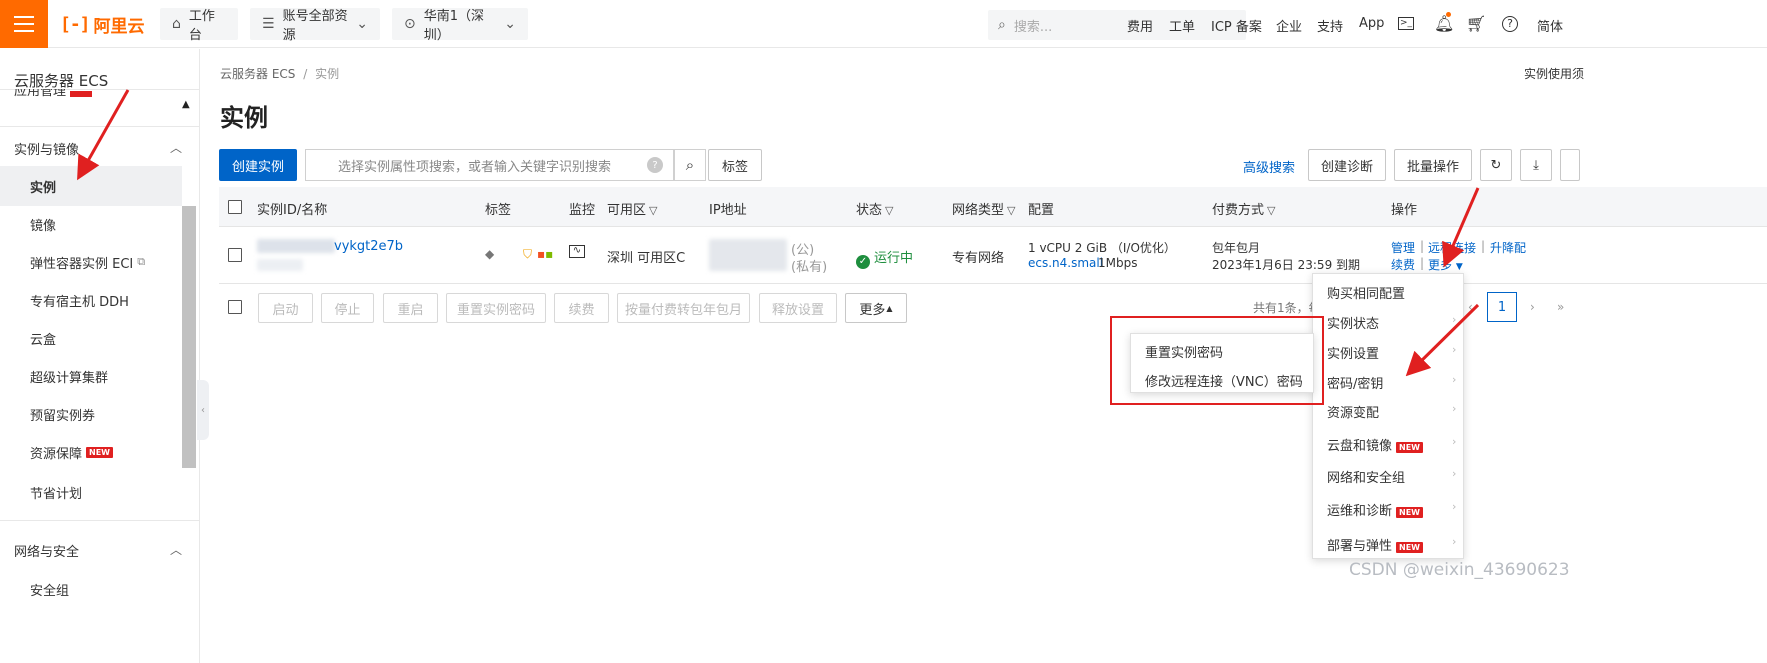 The height and width of the screenshot is (663, 1767). What do you see at coordinates (983, 208) in the screenshot?
I see `col-network-type: 网络类型 ▽` at bounding box center [983, 208].